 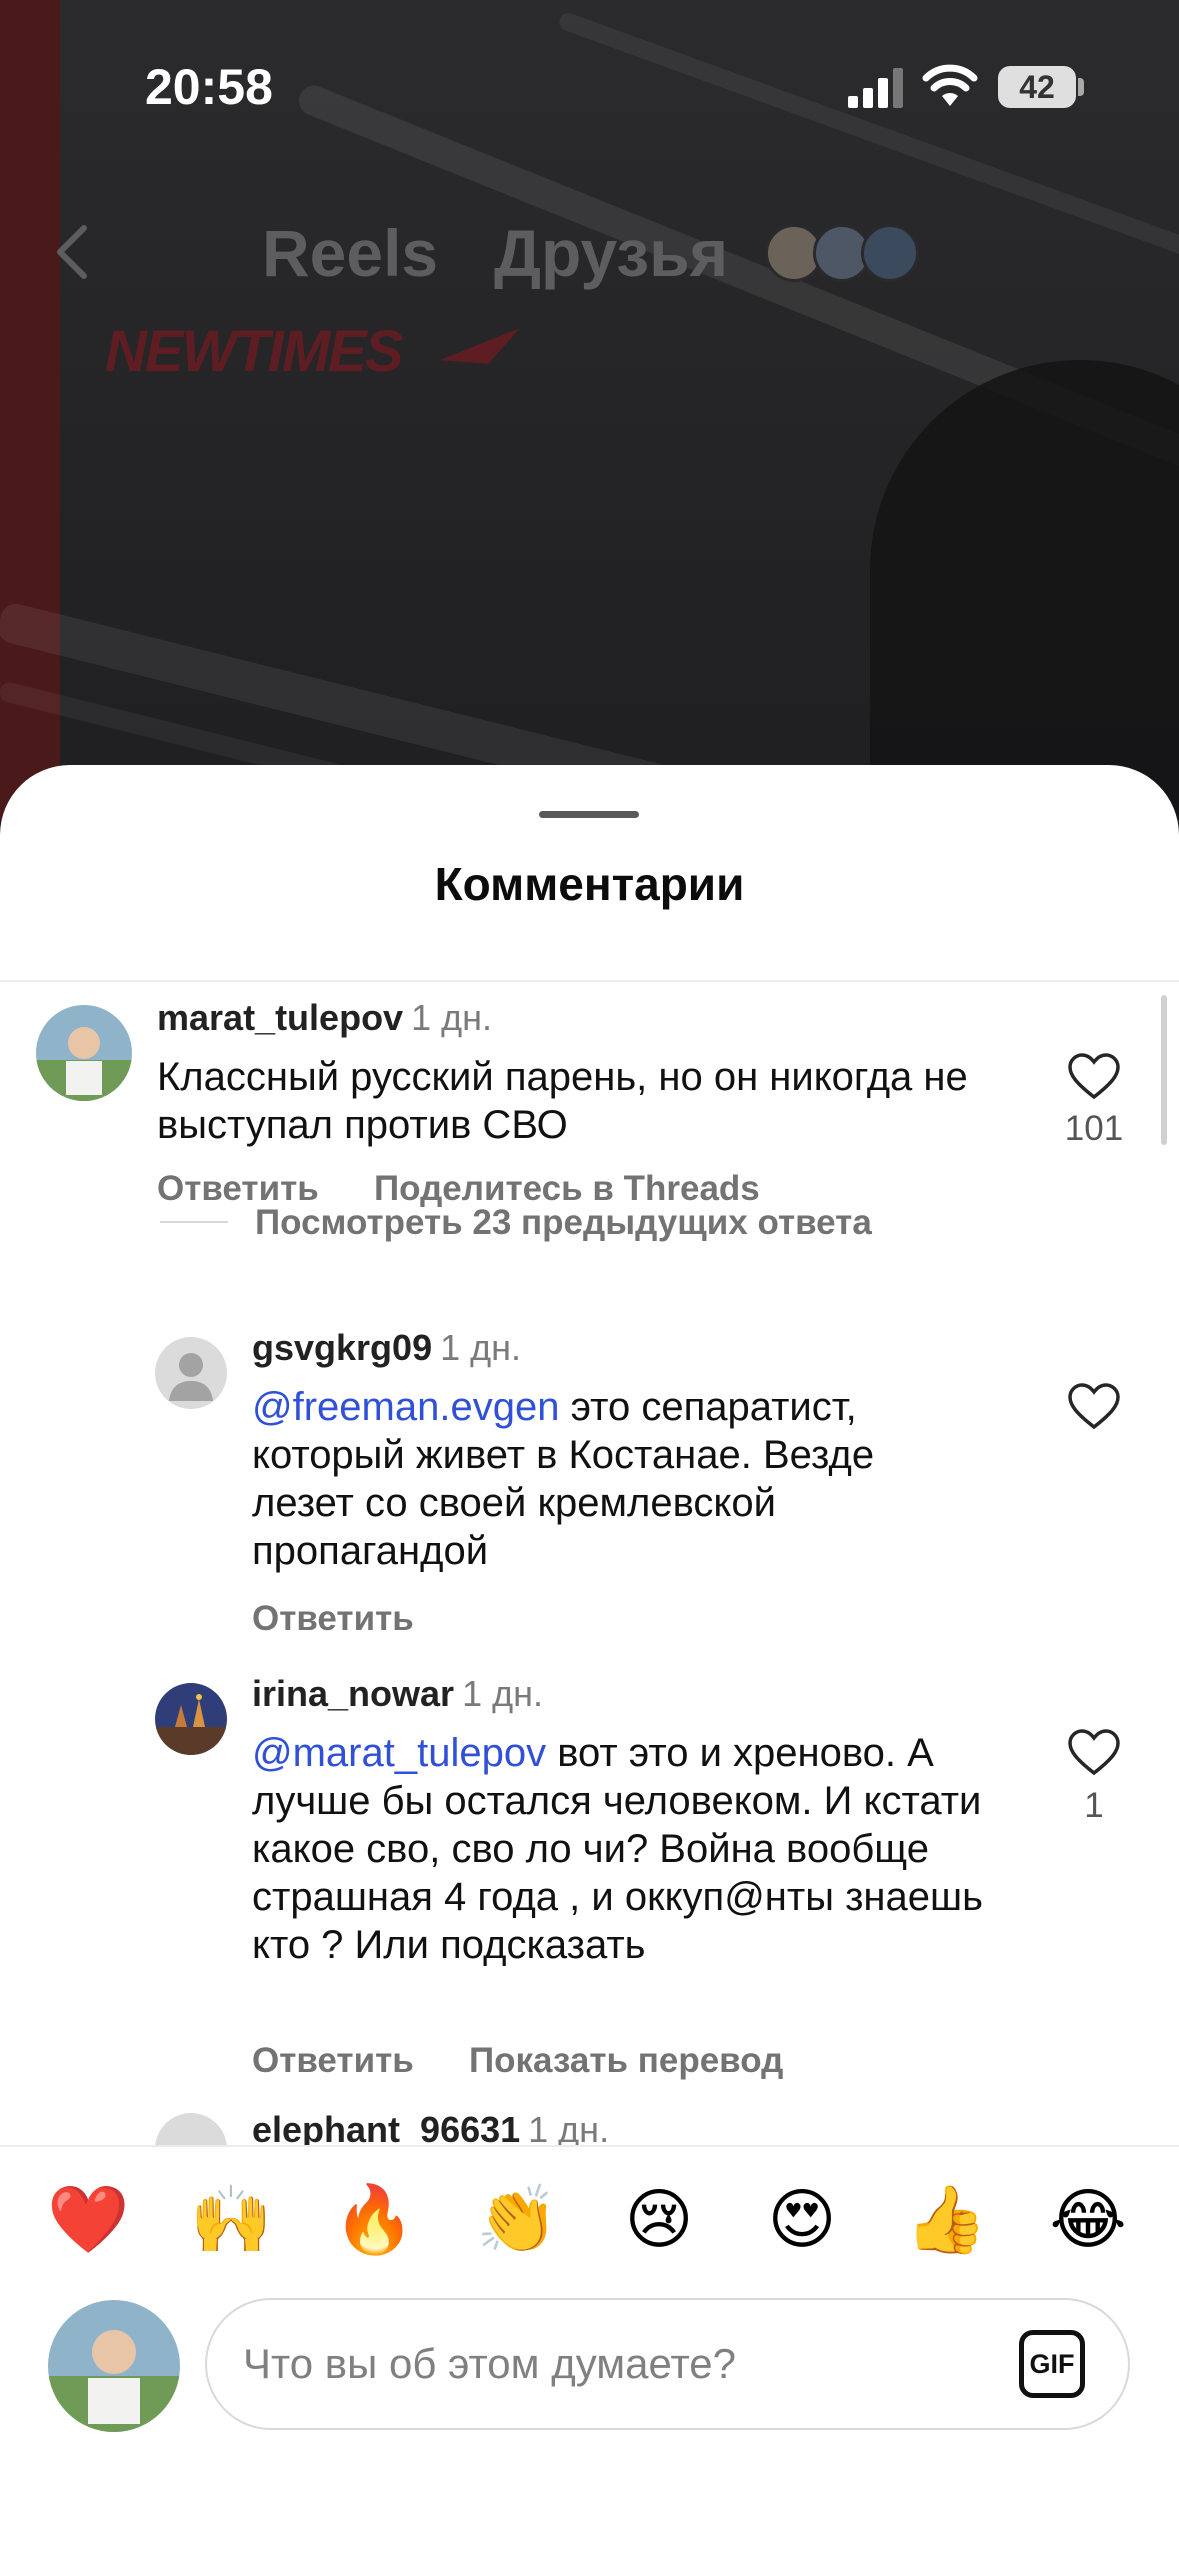 What do you see at coordinates (589, 814) in the screenshot?
I see `sheet-grabber` at bounding box center [589, 814].